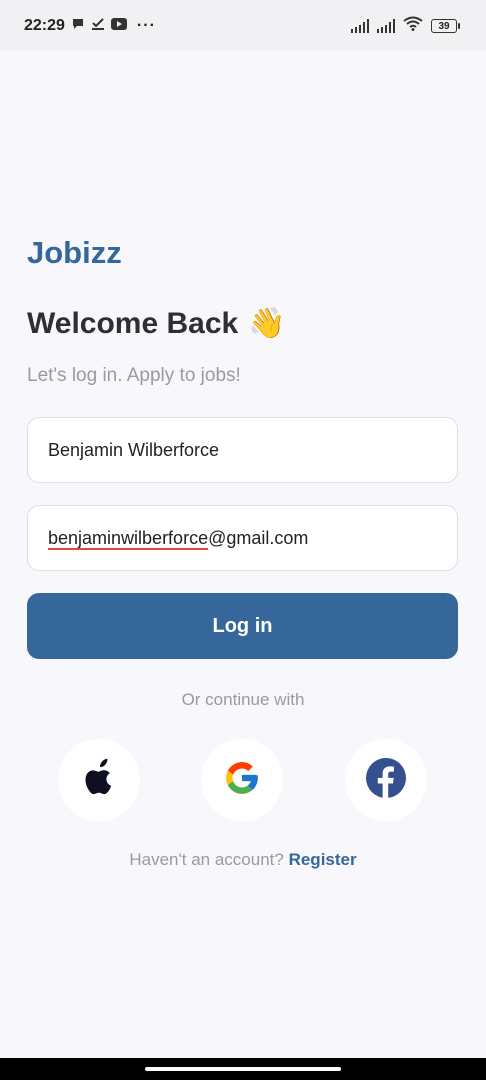  I want to click on navigation-bar, so click(243, 1069).